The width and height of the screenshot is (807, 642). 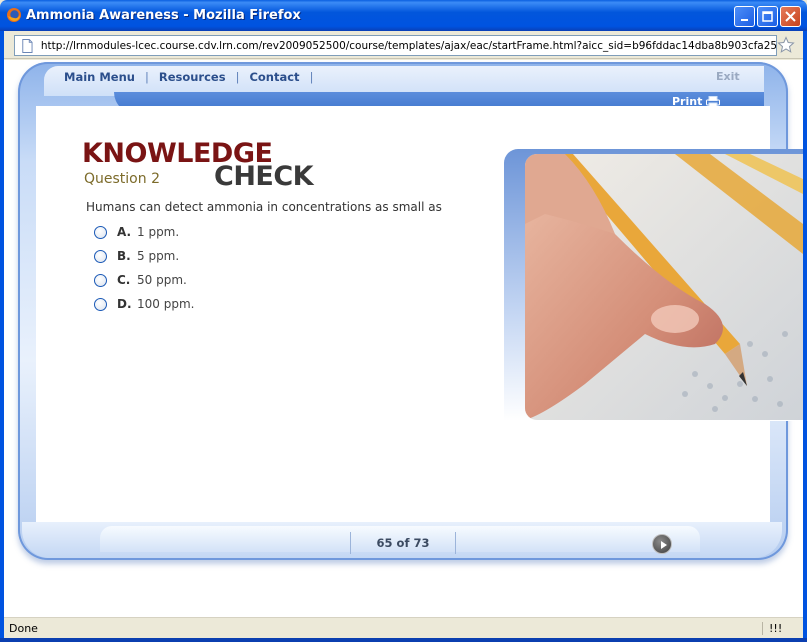 I want to click on bookmark-star-icon, so click(x=786, y=45).